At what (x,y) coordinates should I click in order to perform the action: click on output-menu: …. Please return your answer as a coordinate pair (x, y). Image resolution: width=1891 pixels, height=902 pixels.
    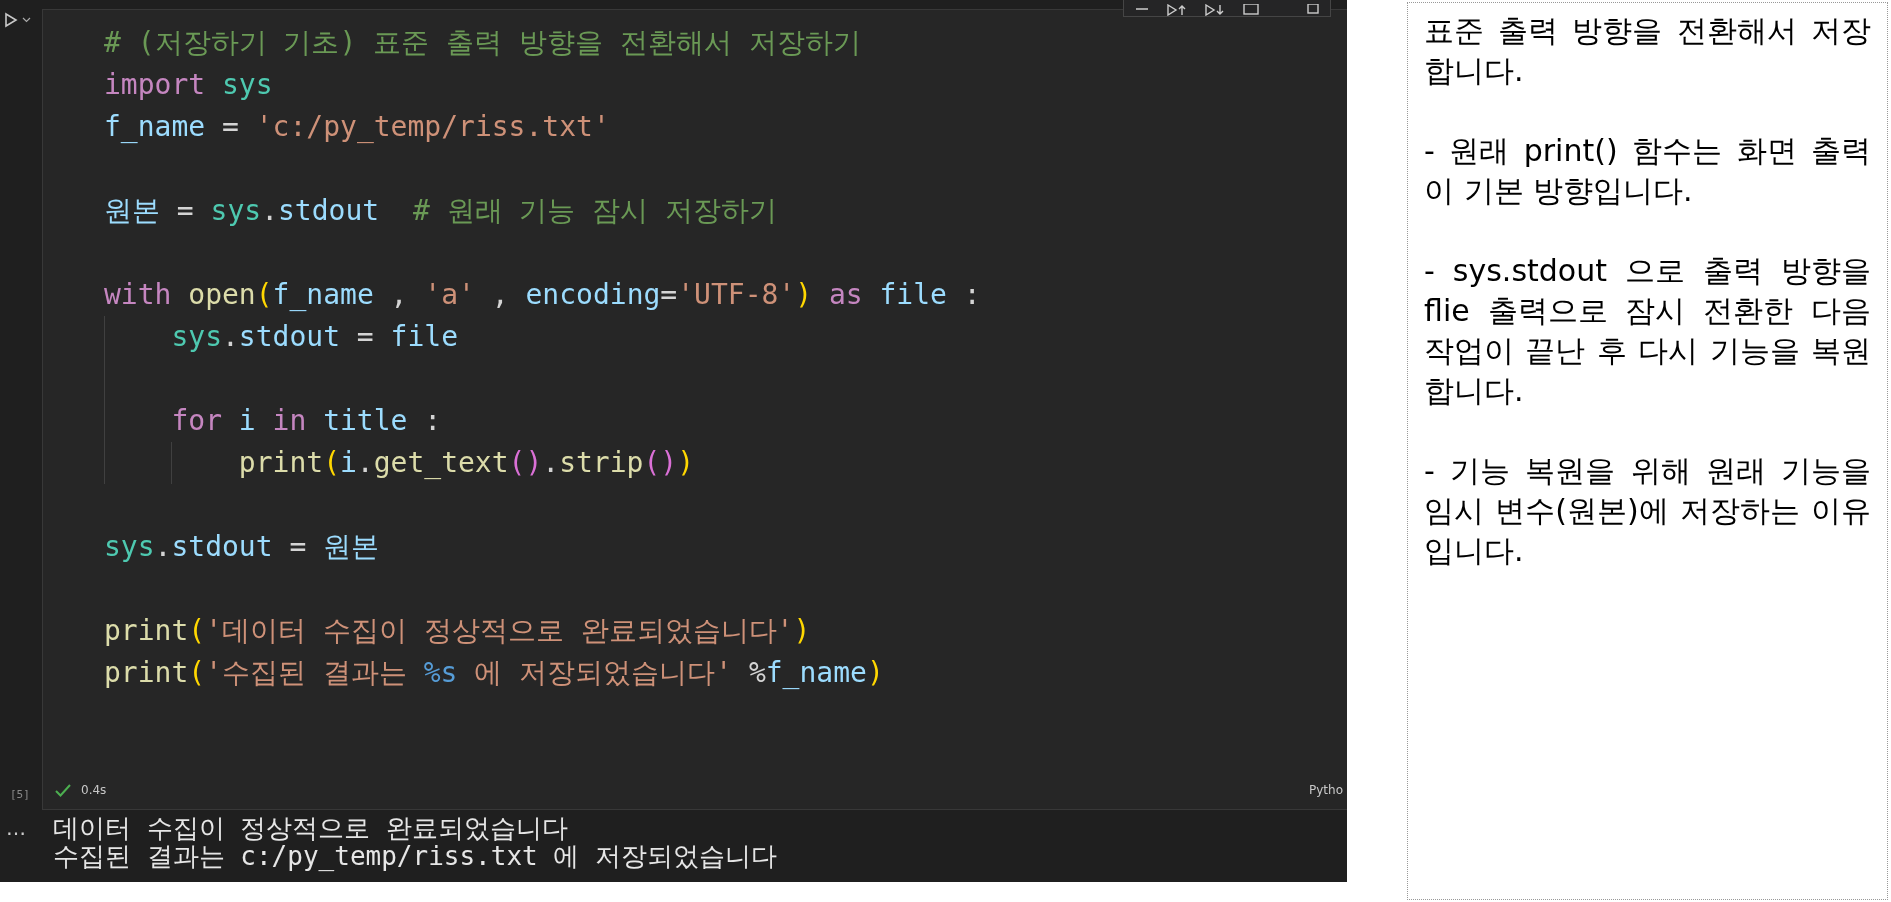
    Looking at the image, I should click on (26, 830).